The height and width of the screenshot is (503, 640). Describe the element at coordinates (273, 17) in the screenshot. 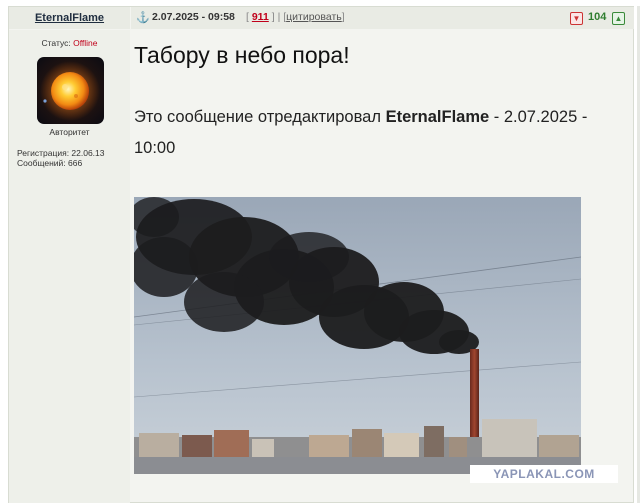

I see `bracket-close: ]` at that location.